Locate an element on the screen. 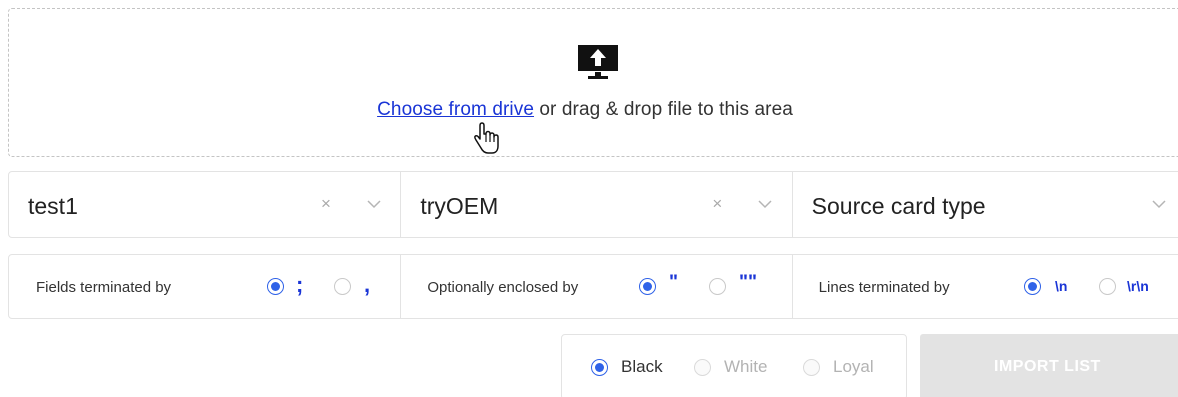 This screenshot has width=1178, height=397. double-quote-option-label: " is located at coordinates (674, 282).